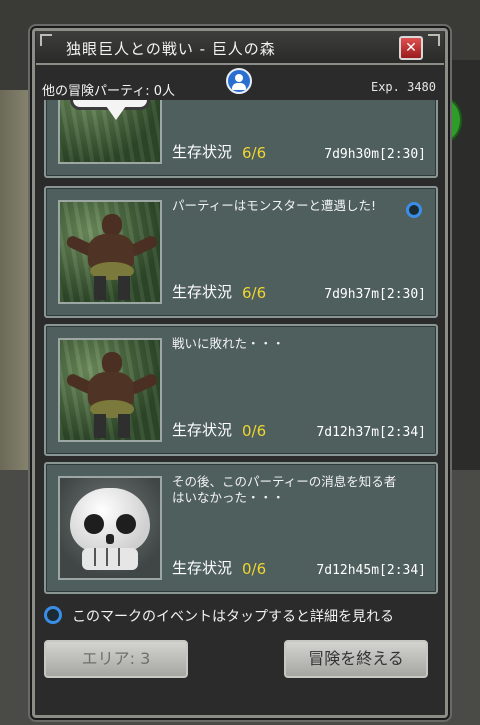  What do you see at coordinates (274, 205) in the screenshot?
I see `event-message: パーティーはモンスターと遭遇した!` at bounding box center [274, 205].